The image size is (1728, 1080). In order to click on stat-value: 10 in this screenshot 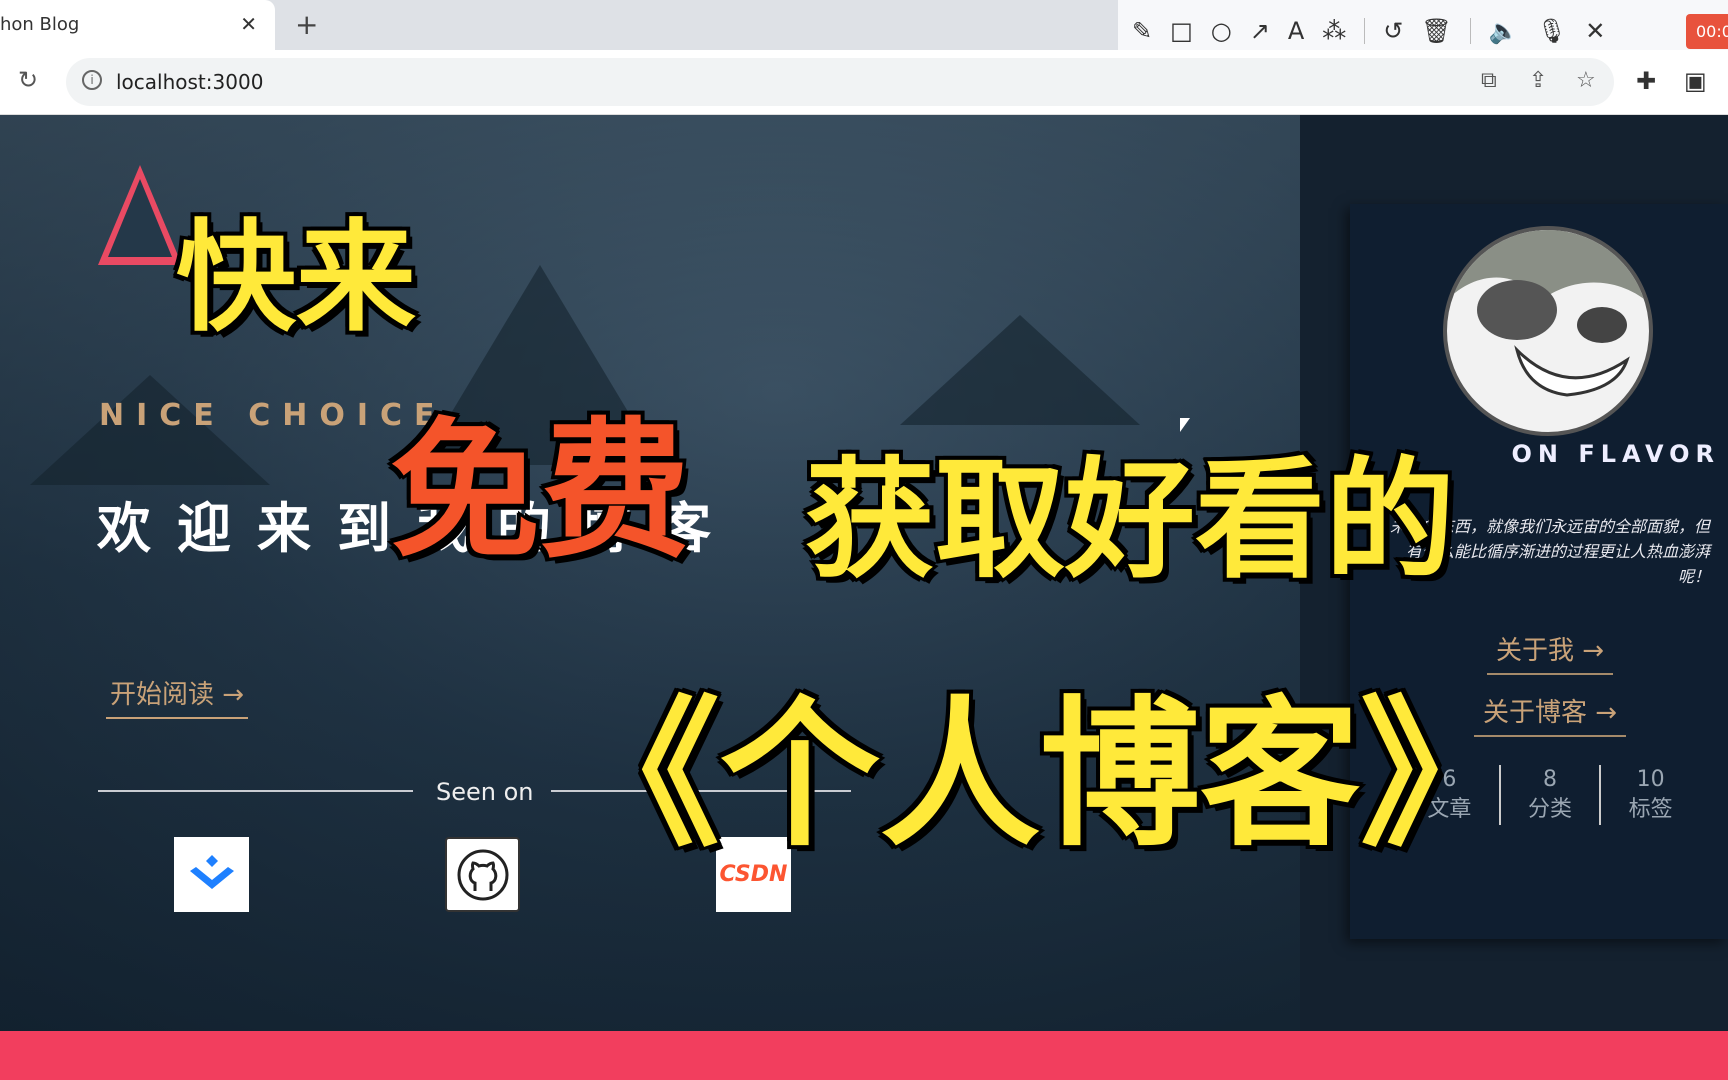, I will do `click(1650, 779)`.